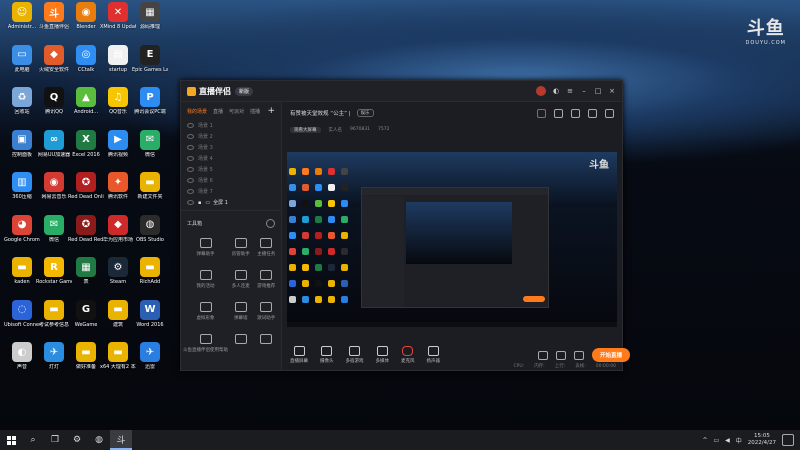 Image resolution: width=800 pixels, height=450 pixels. What do you see at coordinates (231, 202) in the screenshot?
I see `current-scene: ▪ ▭ 全屏 1` at bounding box center [231, 202].